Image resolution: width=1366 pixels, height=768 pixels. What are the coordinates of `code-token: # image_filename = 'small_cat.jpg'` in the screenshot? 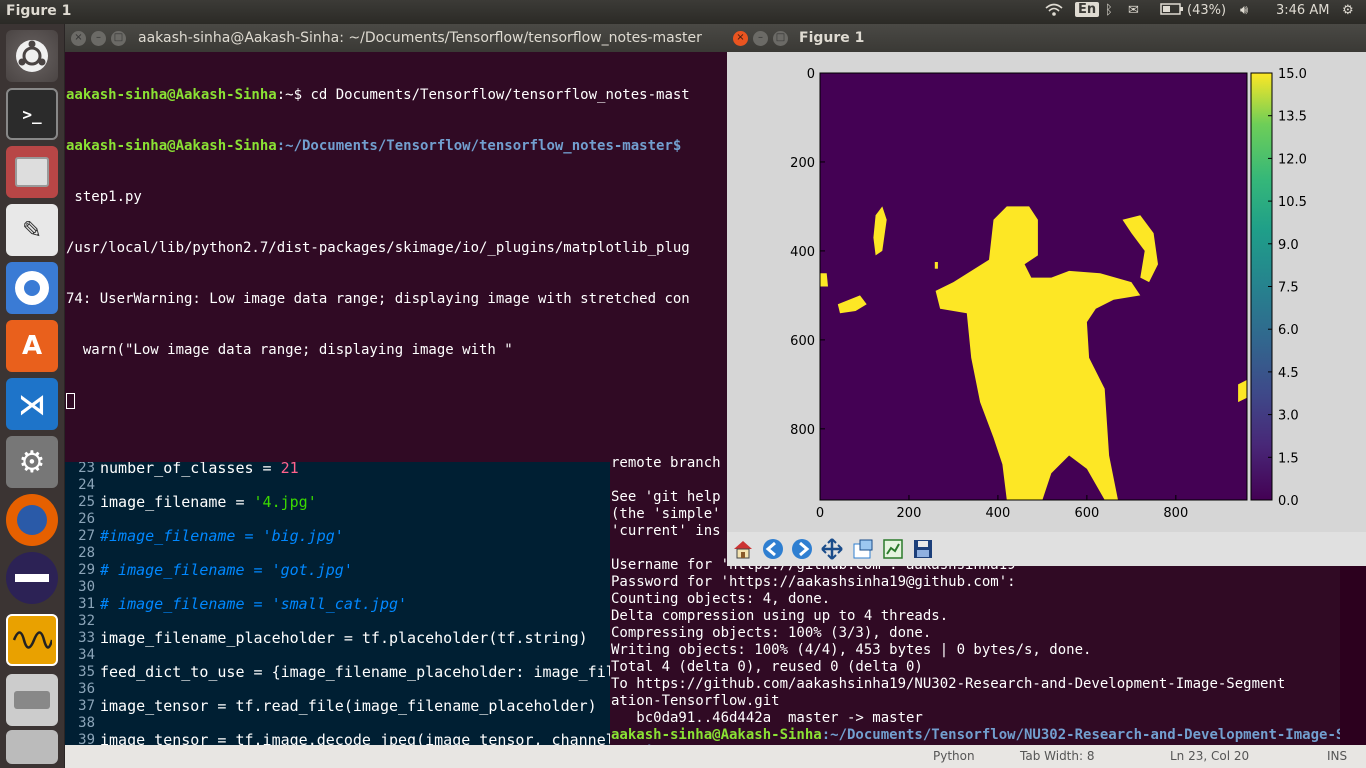 It's located at (254, 604).